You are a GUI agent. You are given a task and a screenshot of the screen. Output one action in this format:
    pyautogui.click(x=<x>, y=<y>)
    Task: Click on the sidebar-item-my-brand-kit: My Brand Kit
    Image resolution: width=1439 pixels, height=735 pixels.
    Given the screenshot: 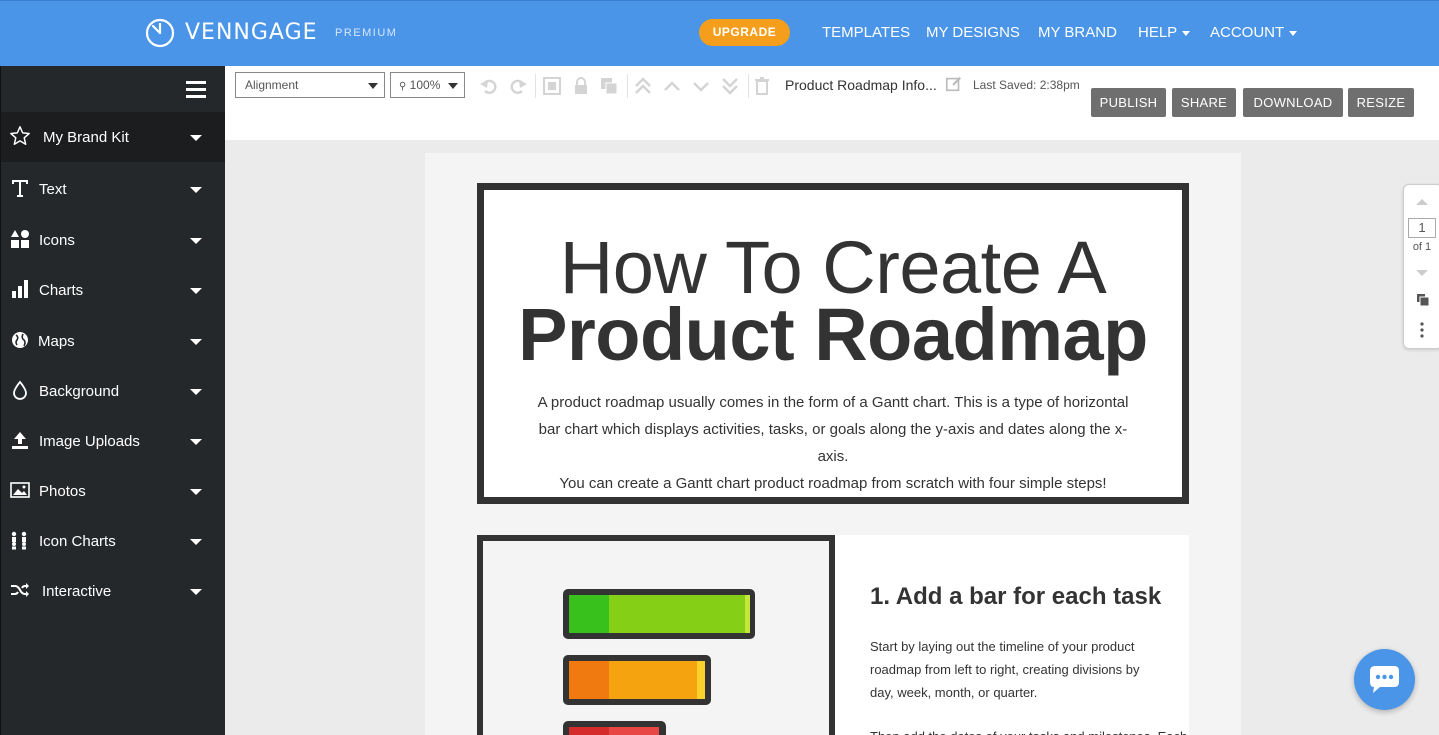 What is the action you would take?
    pyautogui.click(x=113, y=137)
    